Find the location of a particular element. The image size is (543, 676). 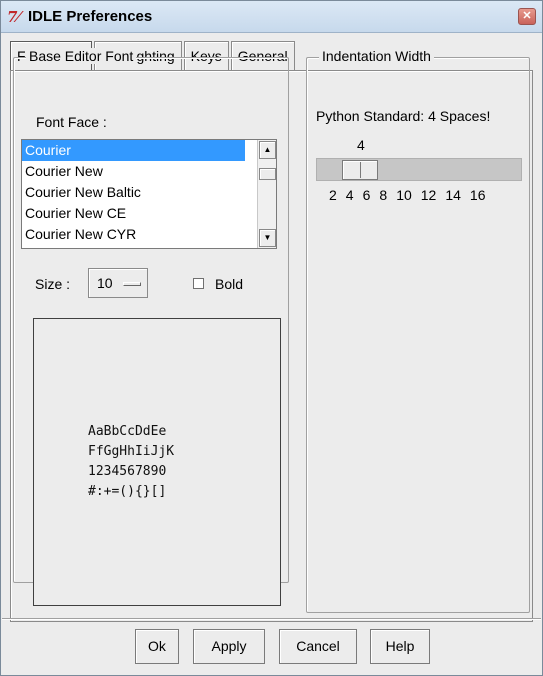

close-icon: ✕ is located at coordinates (527, 16).